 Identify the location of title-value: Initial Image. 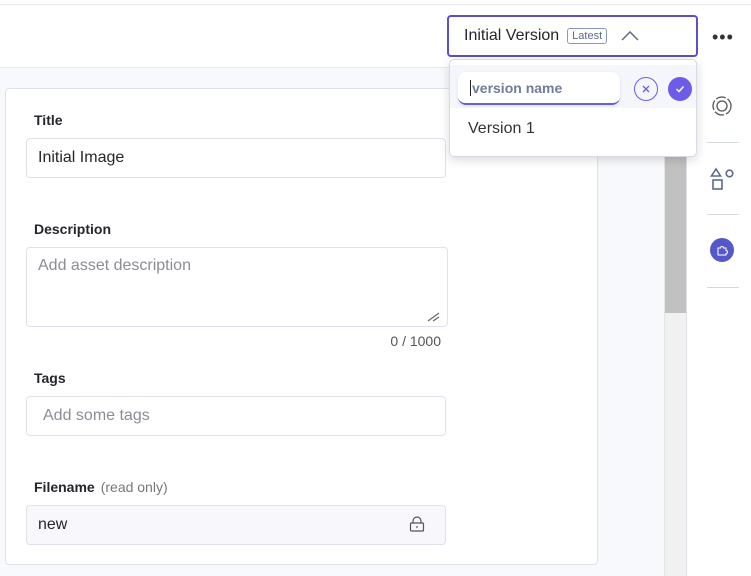
(81, 157).